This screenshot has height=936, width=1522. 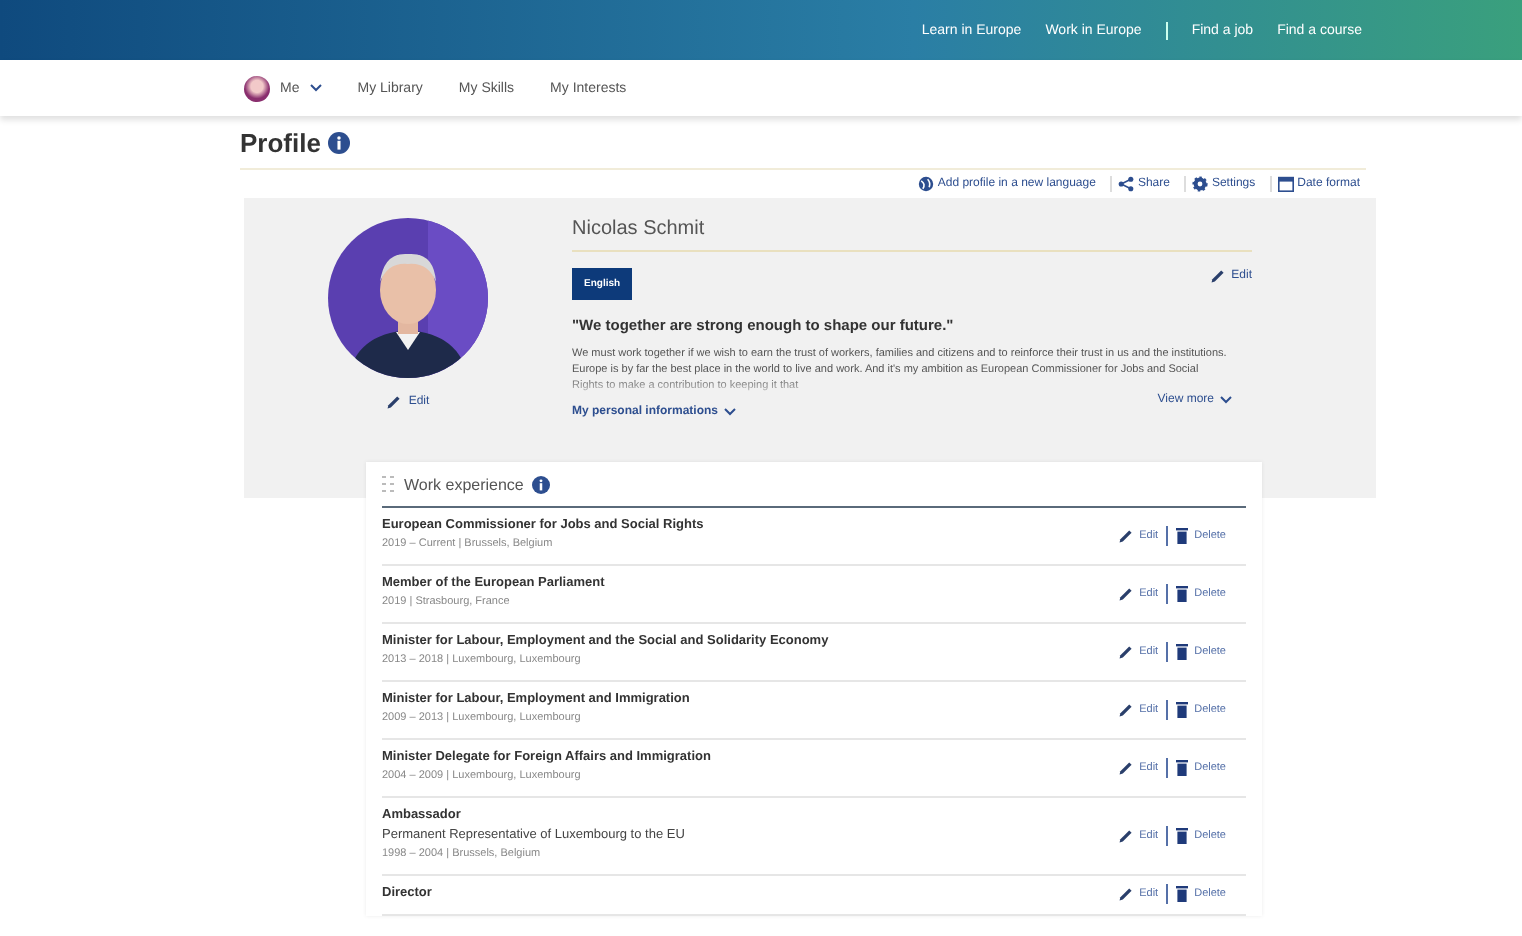 I want to click on calendar-icon, so click(x=1285, y=184).